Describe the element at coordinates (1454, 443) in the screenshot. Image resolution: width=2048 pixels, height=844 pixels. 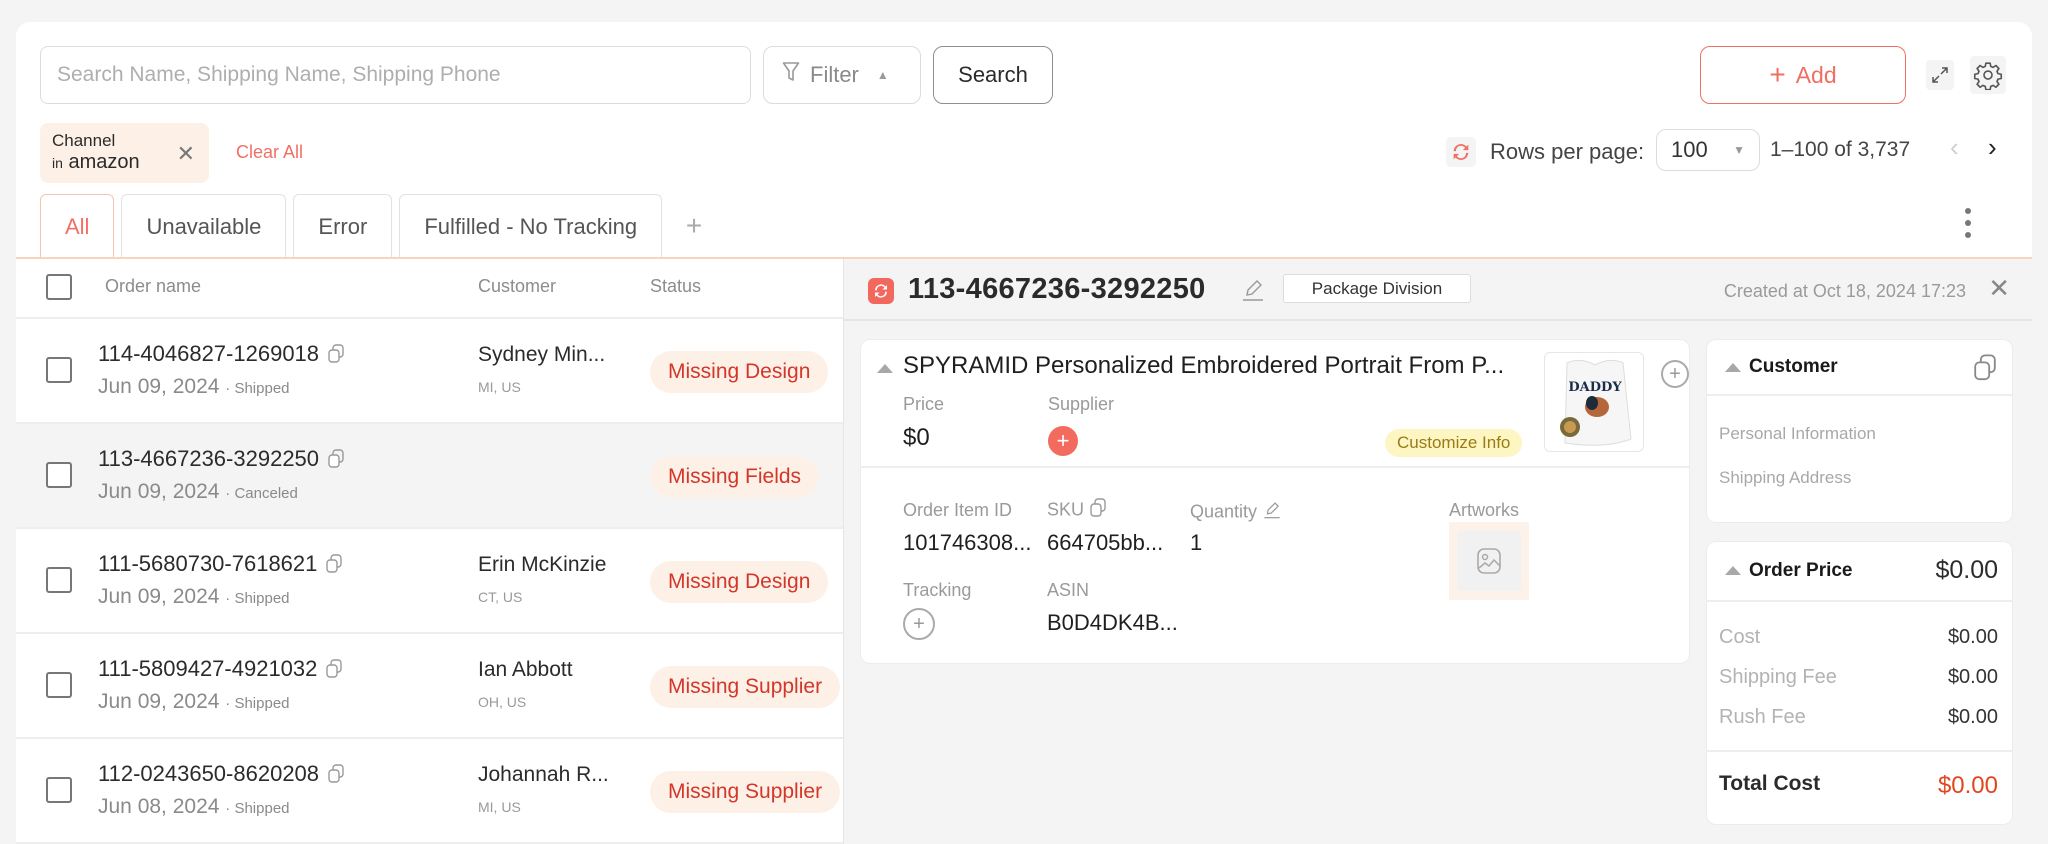
I see `customize-info-badge: Customize Info` at that location.